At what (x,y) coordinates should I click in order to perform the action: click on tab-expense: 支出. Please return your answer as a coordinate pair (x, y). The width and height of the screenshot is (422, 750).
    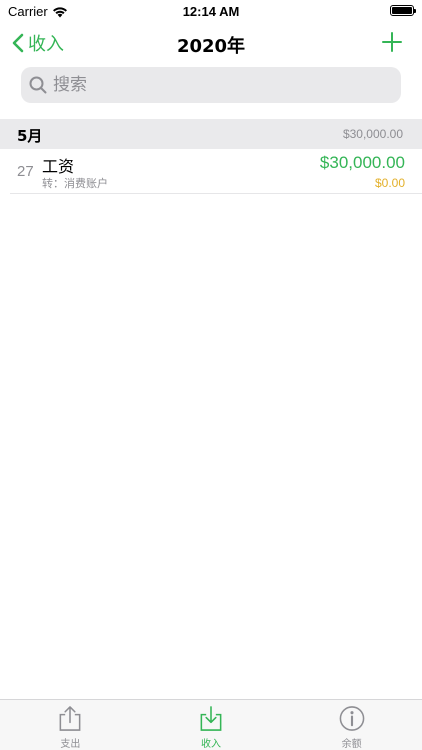
    Looking at the image, I should click on (70, 725).